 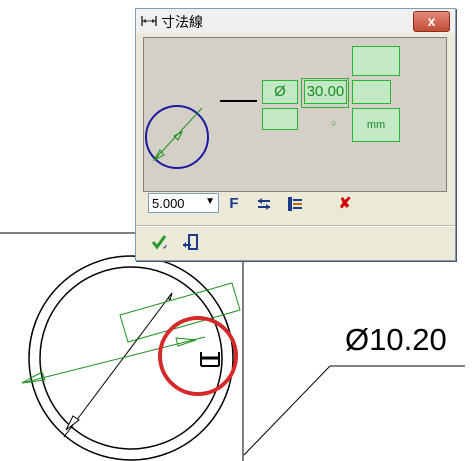 What do you see at coordinates (280, 119) in the screenshot?
I see `prefix-box-lower` at bounding box center [280, 119].